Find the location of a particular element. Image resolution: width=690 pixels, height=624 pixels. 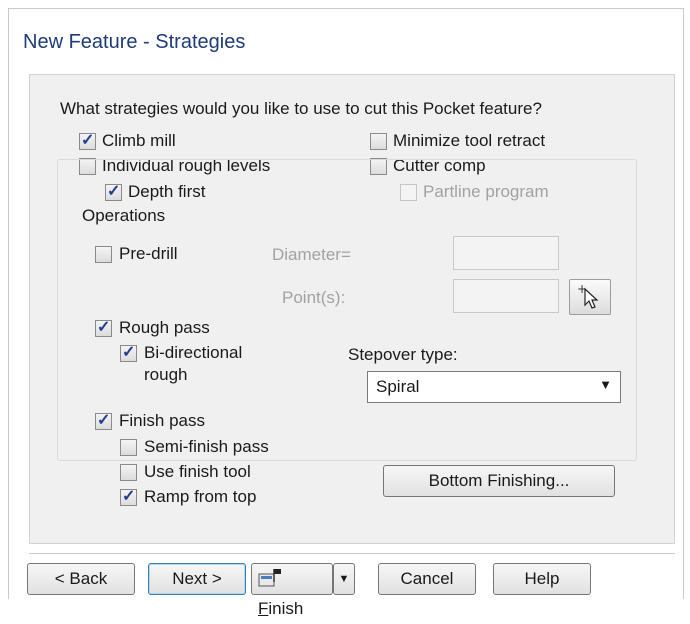

help-button: Help is located at coordinates (542, 579).